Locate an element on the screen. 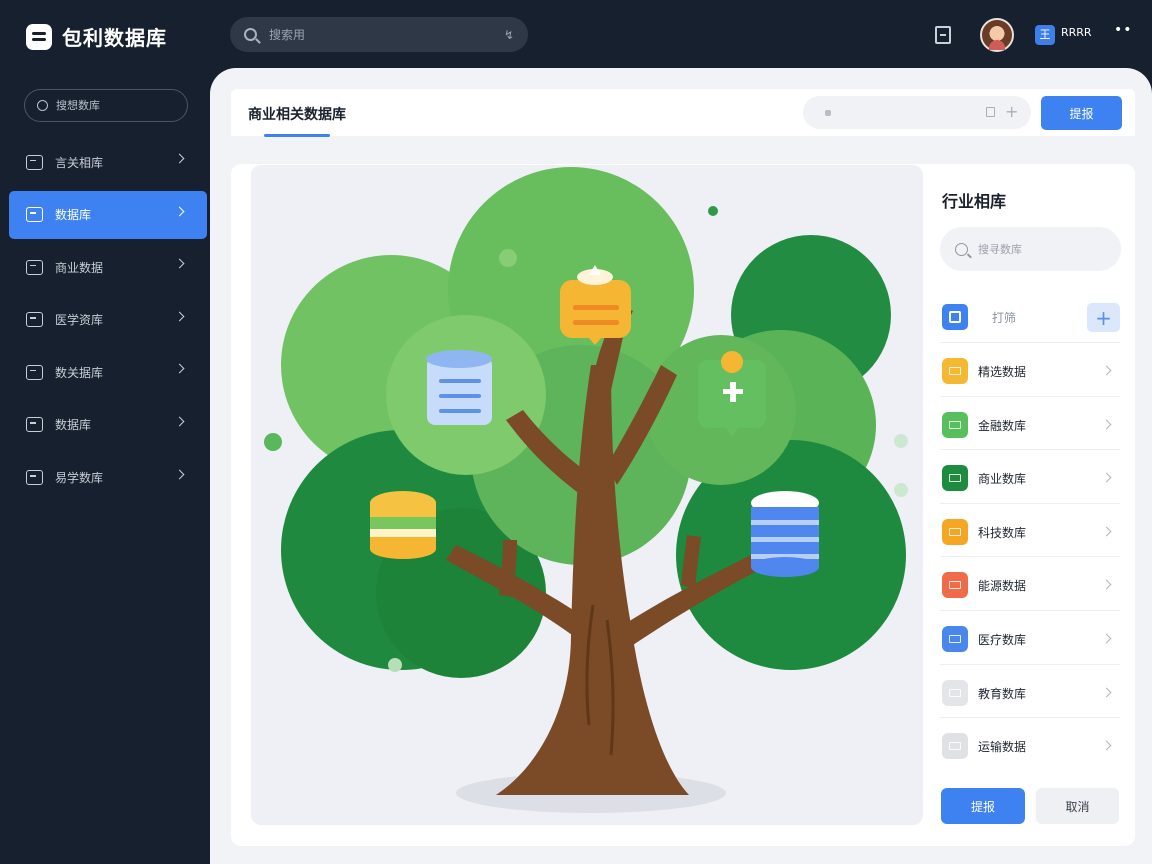 The width and height of the screenshot is (1152, 864). sidebar-nav: 言关相库 数据库 商业数据 医学资库 数关据库 数据库 易学数库 is located at coordinates (108, 322).